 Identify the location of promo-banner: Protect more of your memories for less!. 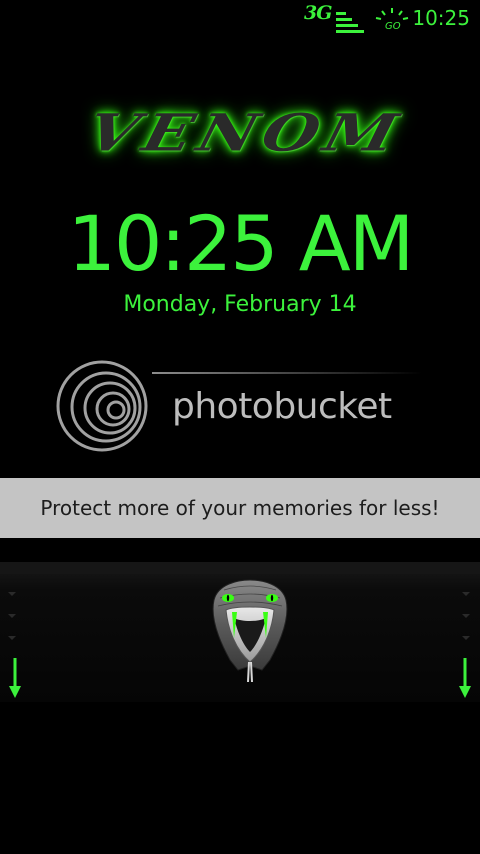
(240, 508).